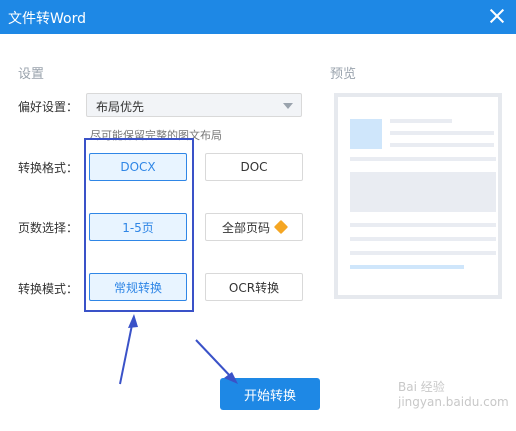  What do you see at coordinates (453, 394) in the screenshot?
I see `watermark: Bai 经验 jingyan.baidu.com` at bounding box center [453, 394].